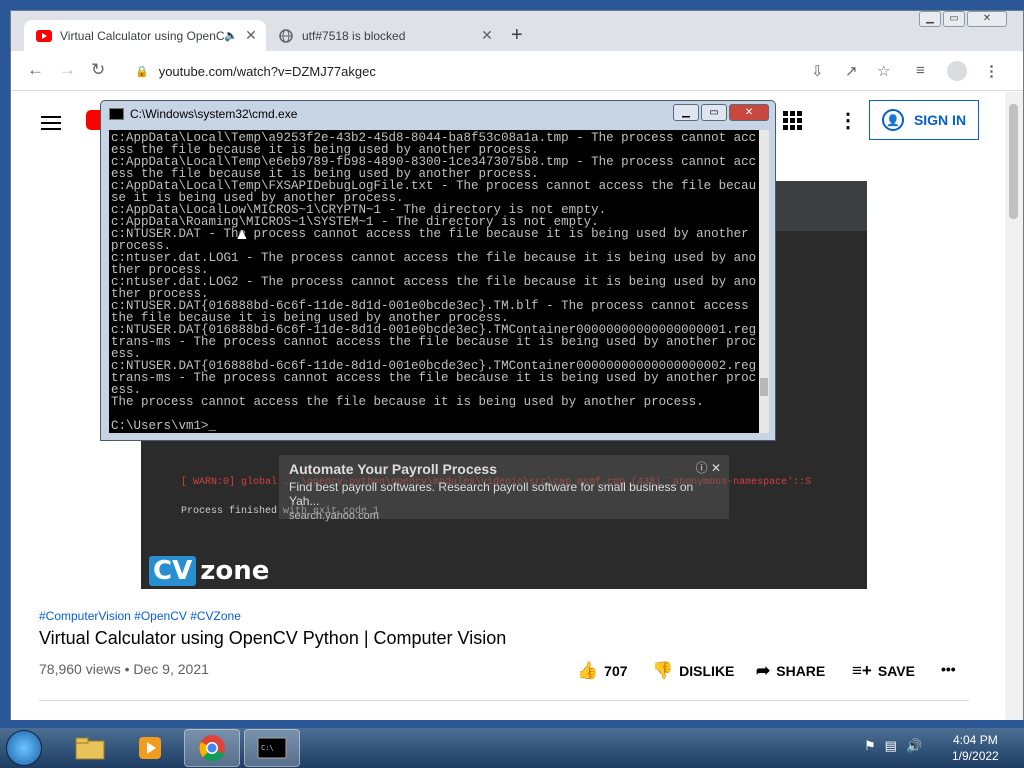  I want to click on divider, so click(504, 700).